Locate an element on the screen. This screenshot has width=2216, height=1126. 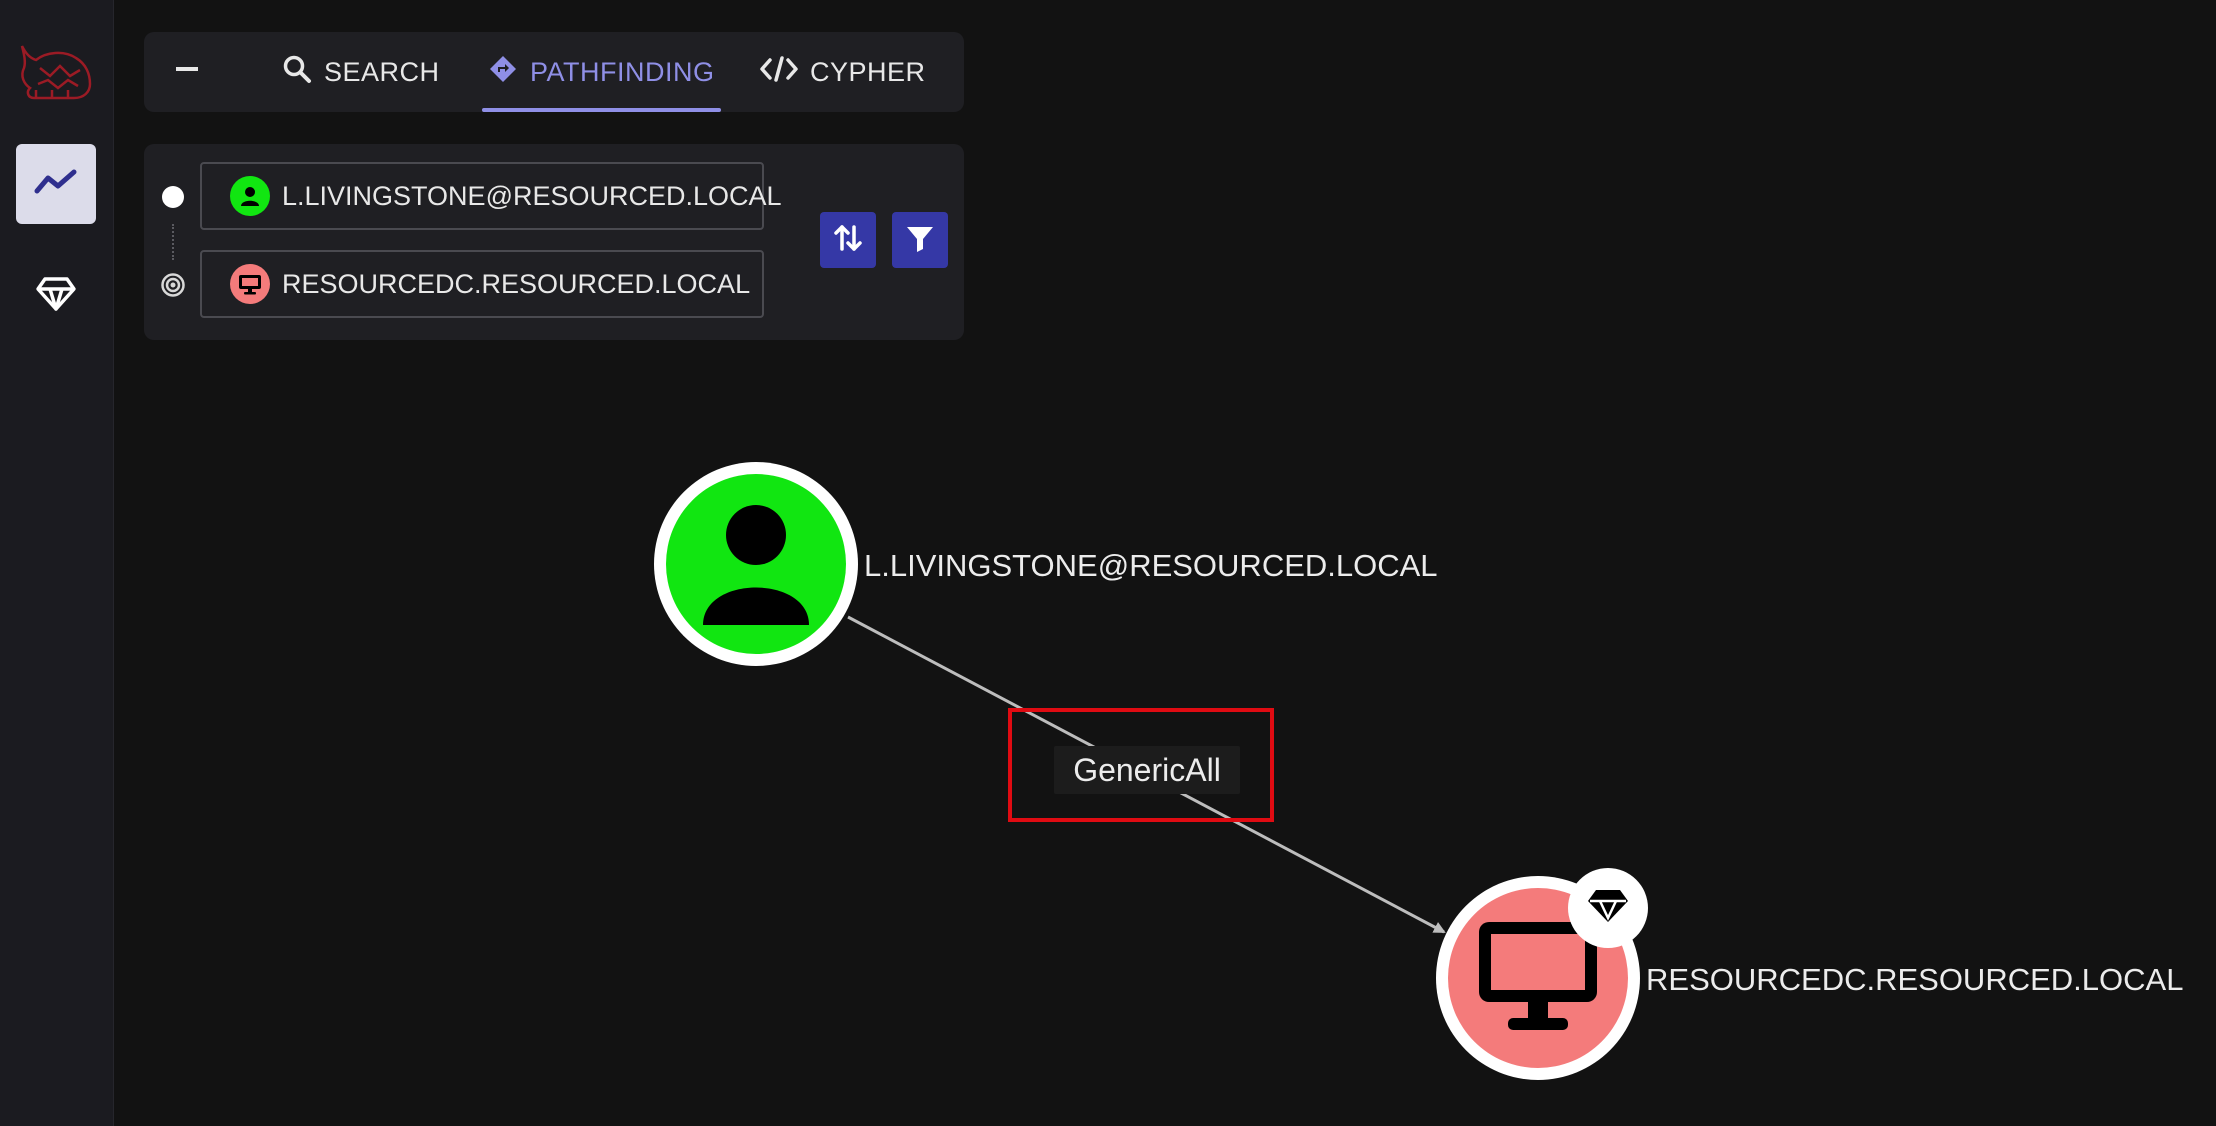
search-icon is located at coordinates (297, 72).